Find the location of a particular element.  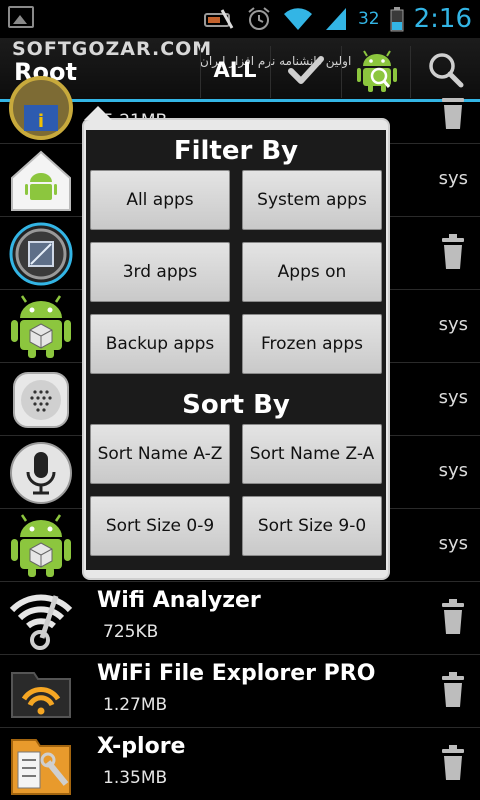

popup-arrow is located at coordinates (98, 113).